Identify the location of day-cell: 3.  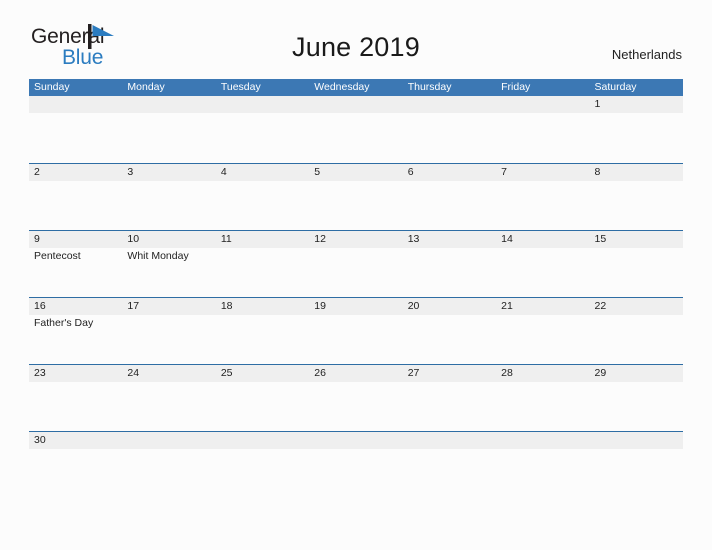
(168, 197).